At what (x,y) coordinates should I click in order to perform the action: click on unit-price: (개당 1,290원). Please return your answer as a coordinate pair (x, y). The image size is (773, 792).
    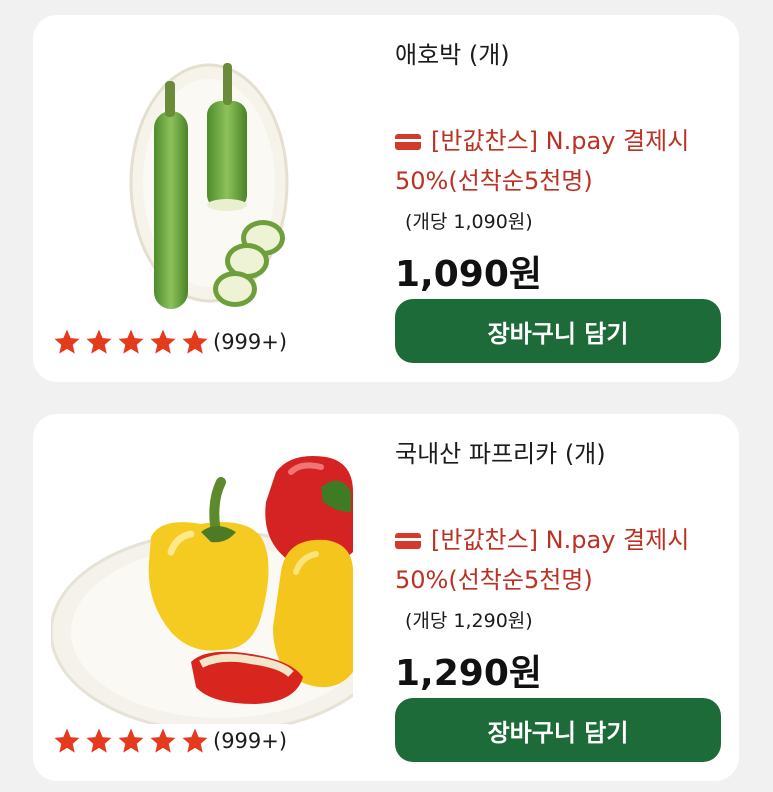
    Looking at the image, I should click on (469, 621).